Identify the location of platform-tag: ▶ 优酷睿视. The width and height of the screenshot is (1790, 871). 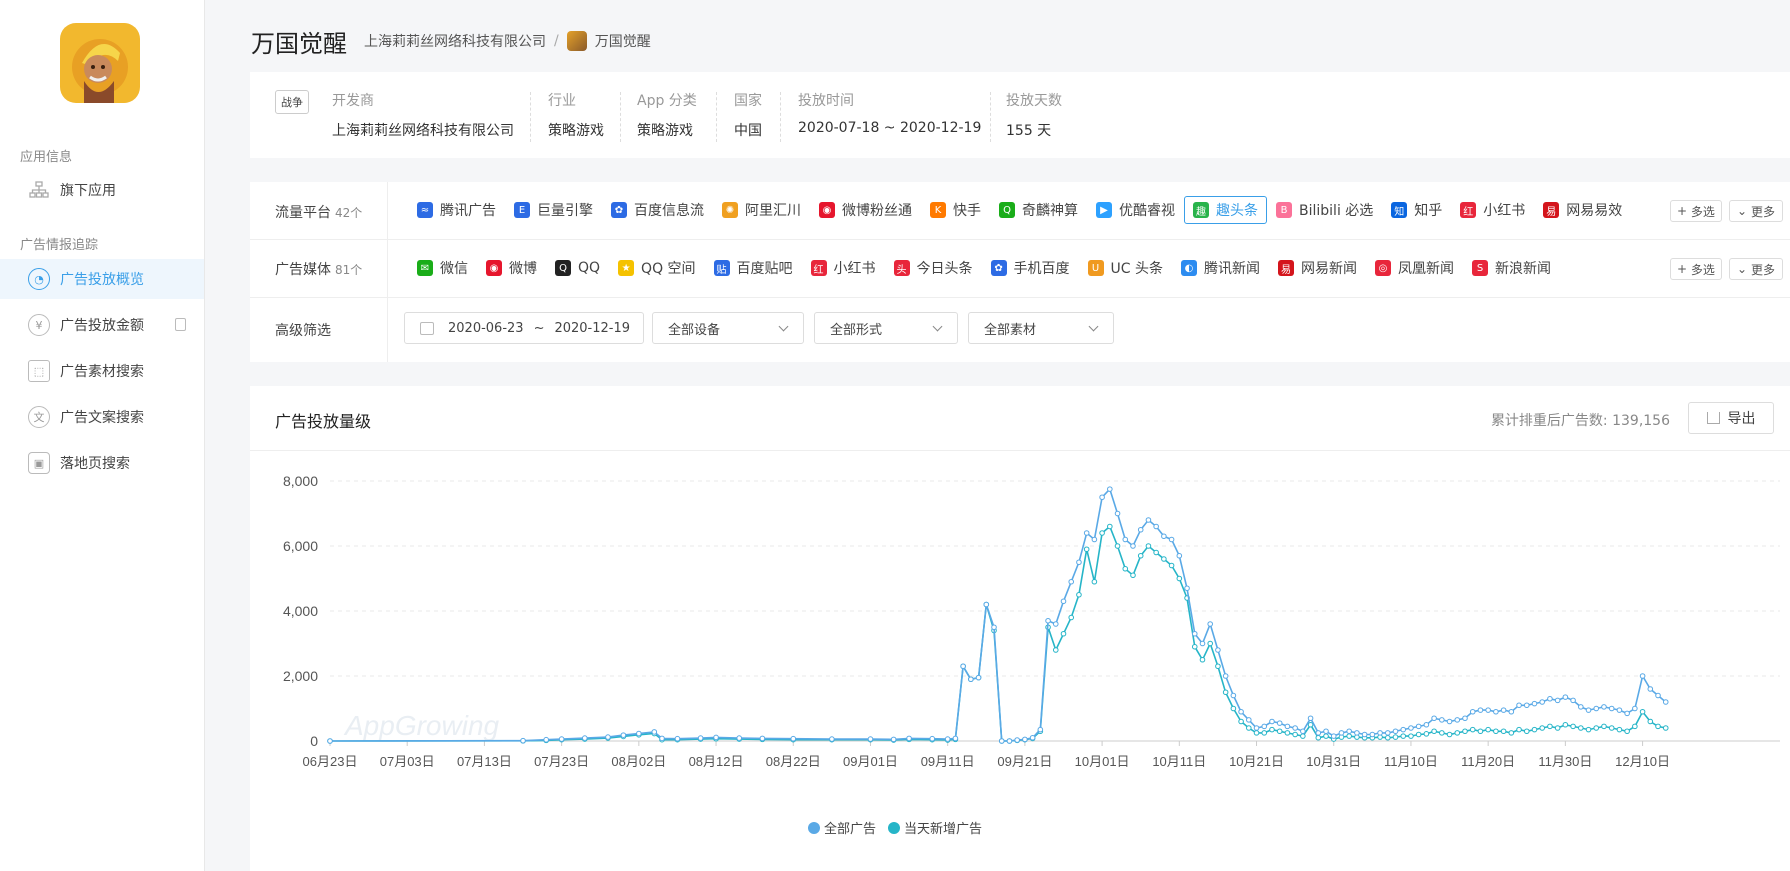
(1135, 210).